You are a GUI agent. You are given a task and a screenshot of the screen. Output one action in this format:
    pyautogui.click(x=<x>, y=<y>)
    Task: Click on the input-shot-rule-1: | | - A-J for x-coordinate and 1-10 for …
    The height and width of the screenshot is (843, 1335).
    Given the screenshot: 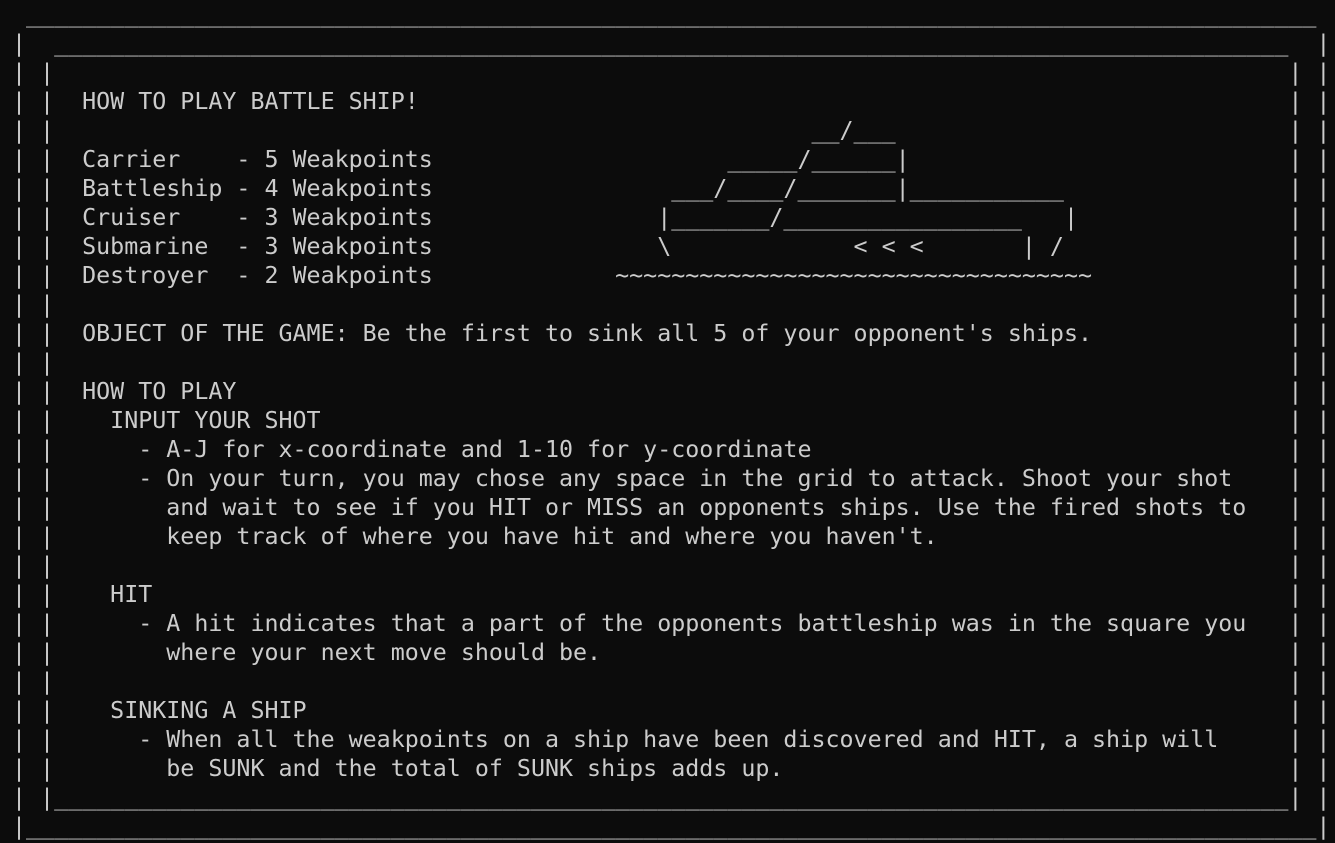 What is the action you would take?
    pyautogui.click(x=671, y=449)
    